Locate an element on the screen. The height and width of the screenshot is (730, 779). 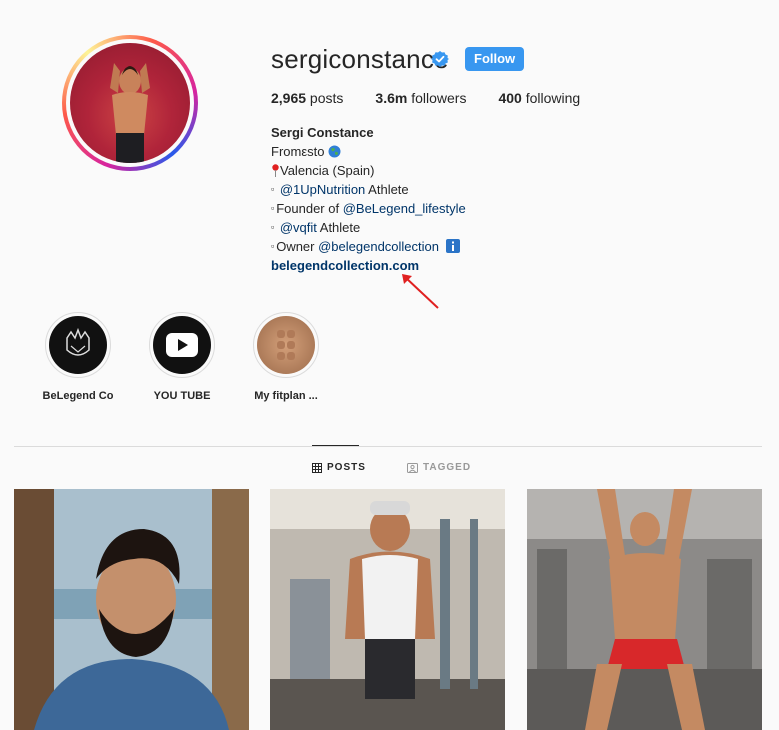
bio-line-nutrition: ▫ @1UpNutrition Athlete is located at coordinates (368, 189).